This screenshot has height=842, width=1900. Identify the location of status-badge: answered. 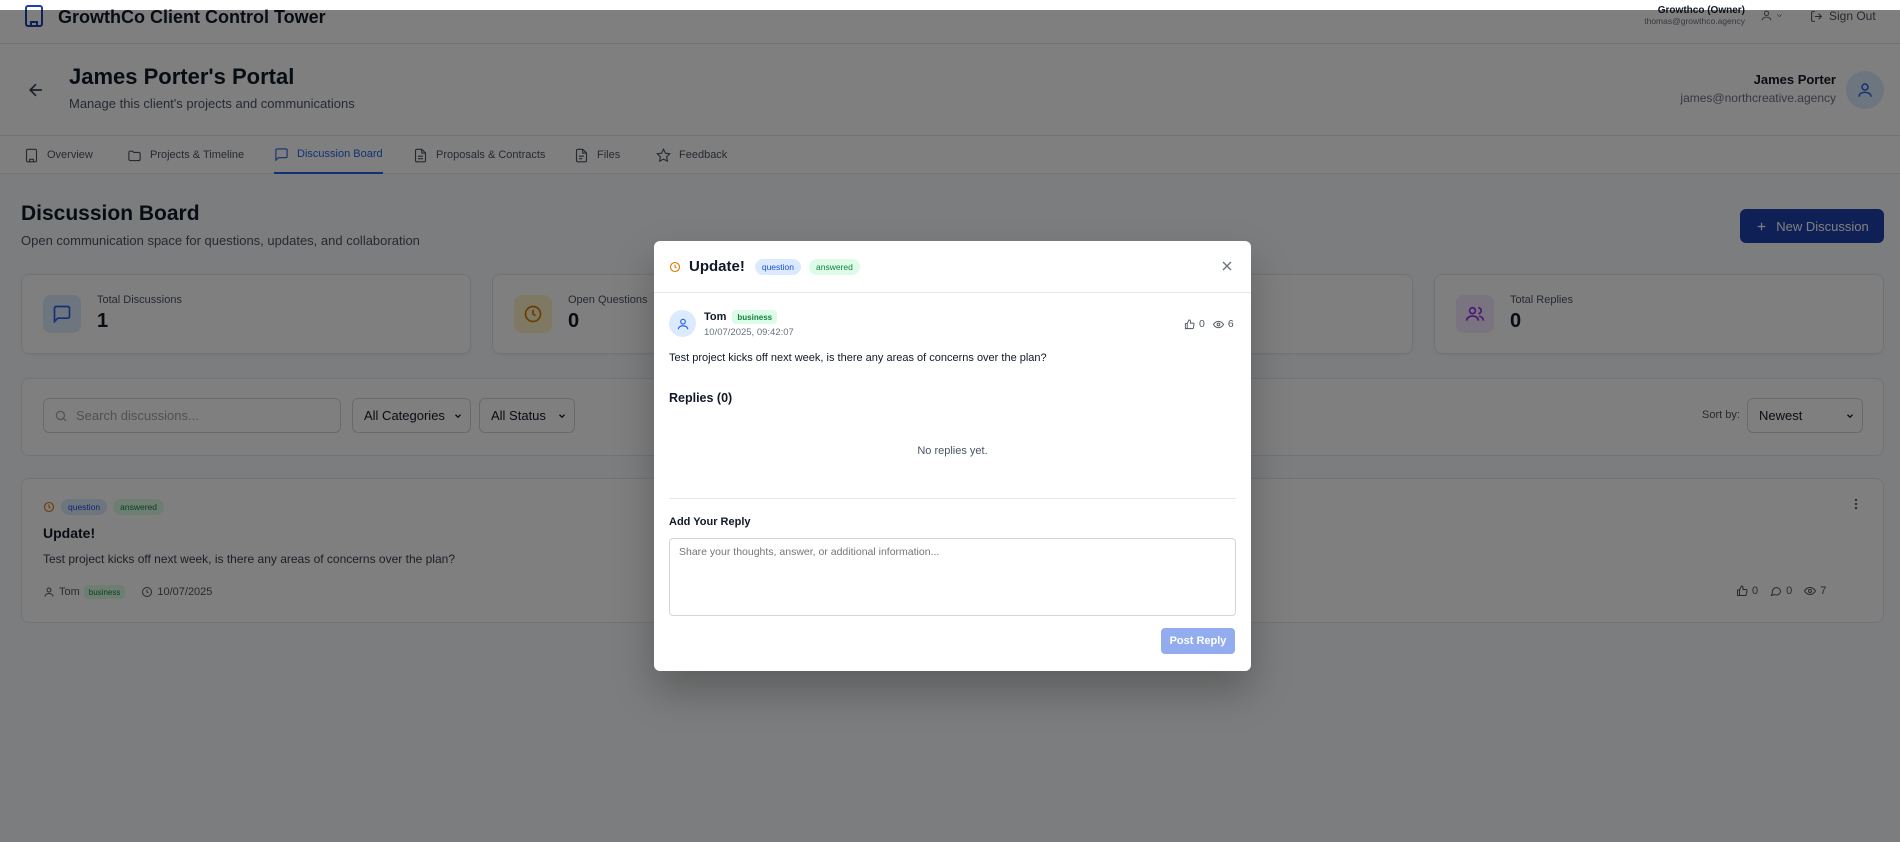
(834, 266).